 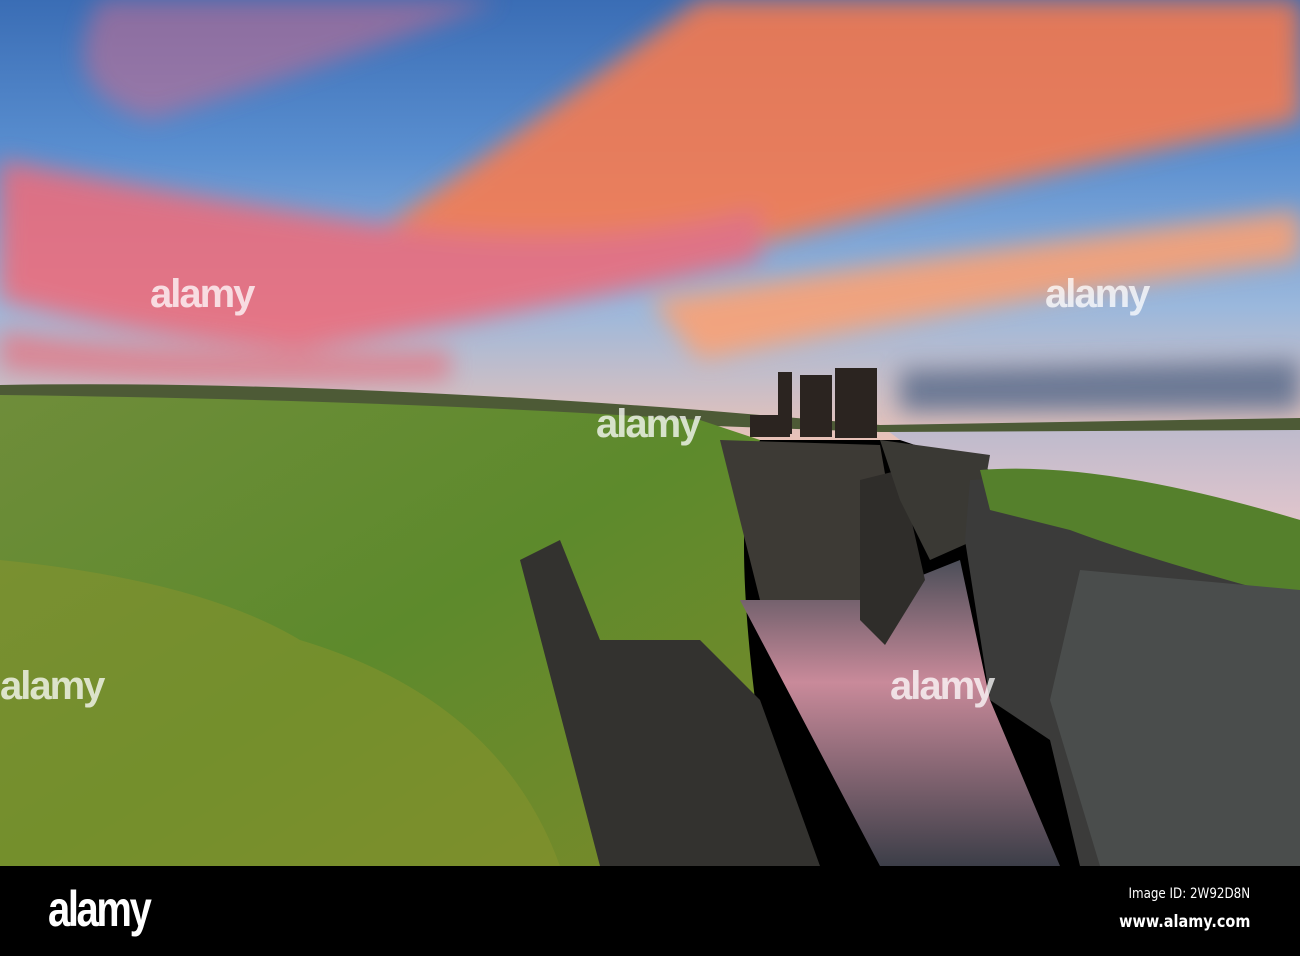 I want to click on site-url: www.alamy.com, so click(x=1184, y=922).